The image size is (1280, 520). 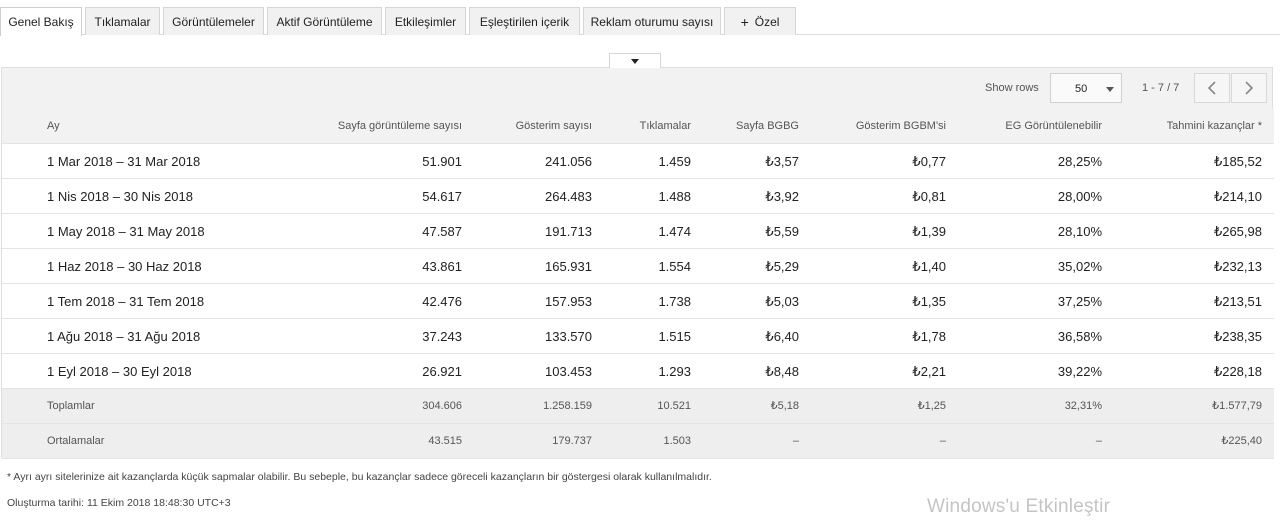 What do you see at coordinates (324, 21) in the screenshot?
I see `tab-aktif-goruntuleme: Aktif Görüntüleme` at bounding box center [324, 21].